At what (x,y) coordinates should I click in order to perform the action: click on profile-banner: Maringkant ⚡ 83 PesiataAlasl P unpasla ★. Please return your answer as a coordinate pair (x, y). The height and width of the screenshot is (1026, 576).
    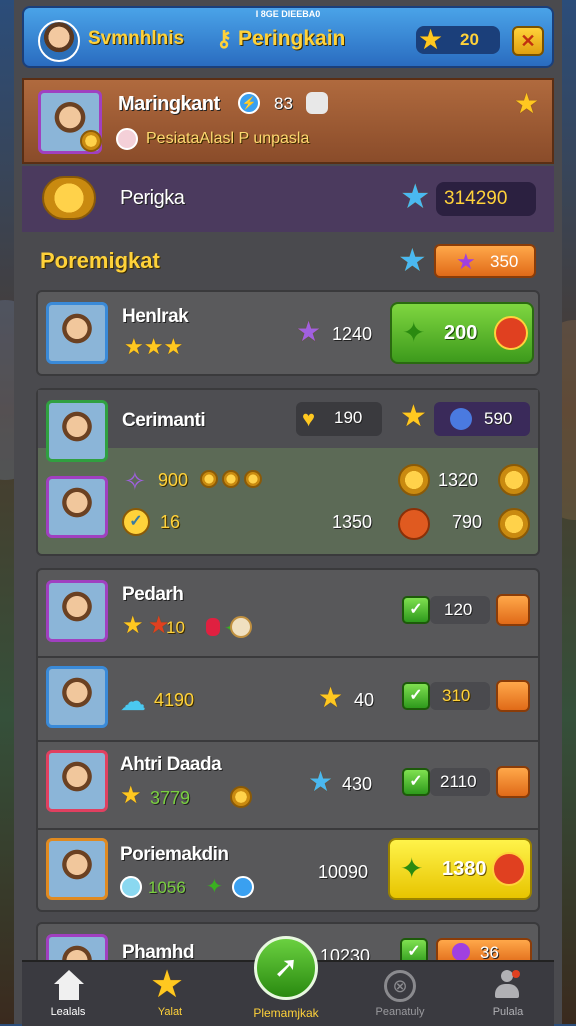
    Looking at the image, I should click on (288, 121).